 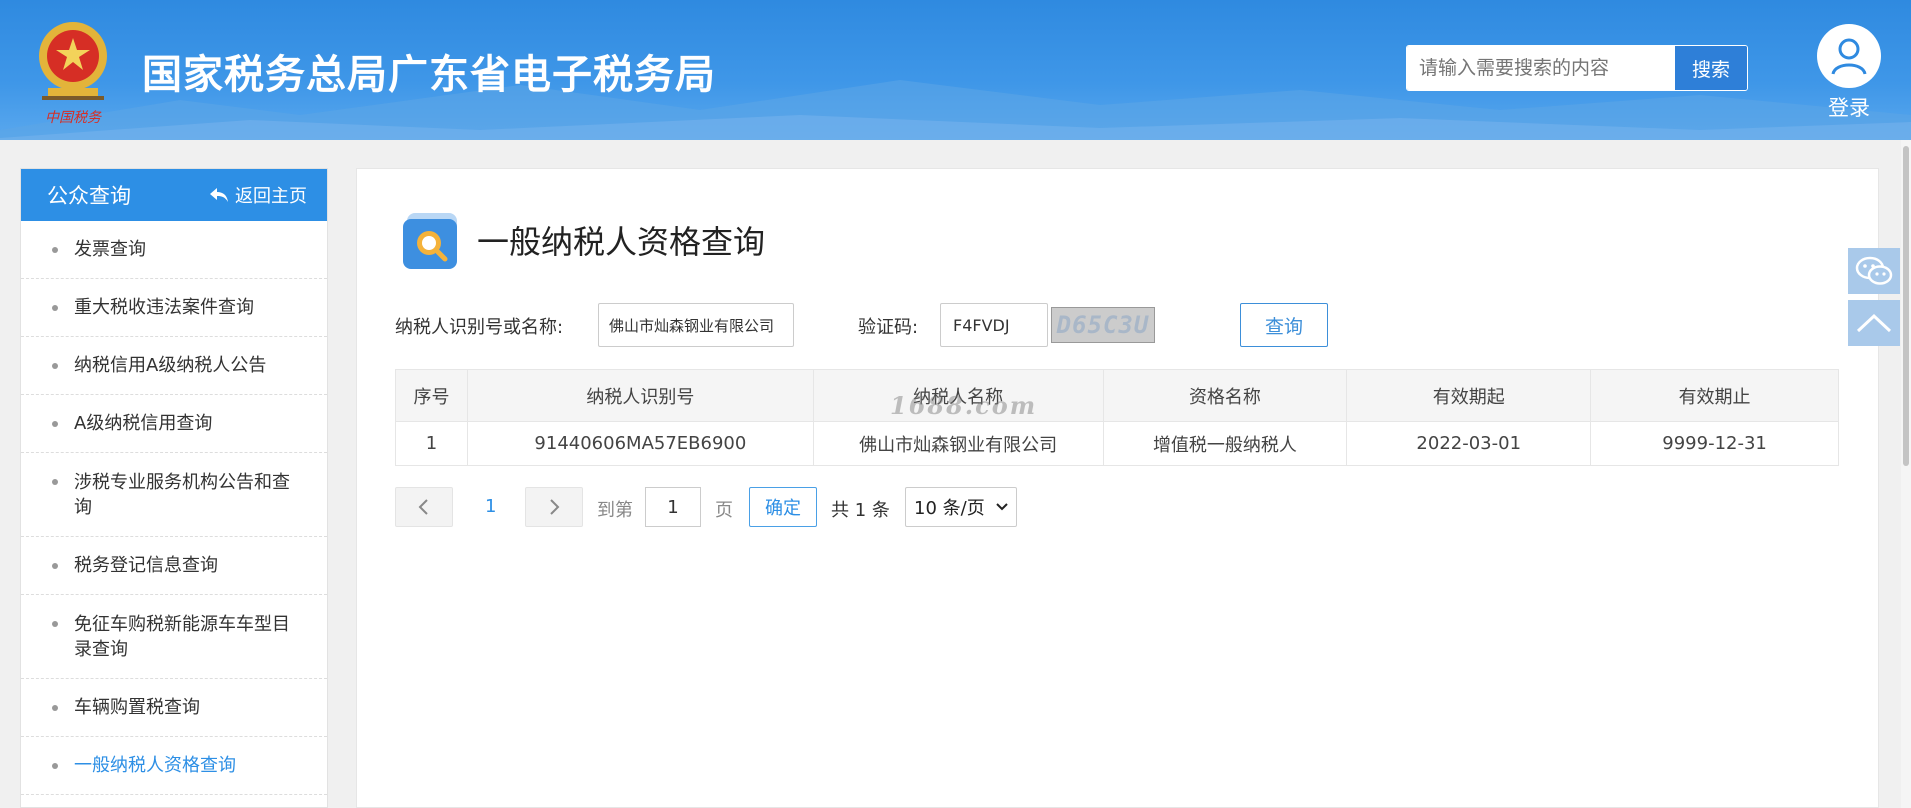 I want to click on table-cell: 2022-03-01, so click(x=1469, y=443).